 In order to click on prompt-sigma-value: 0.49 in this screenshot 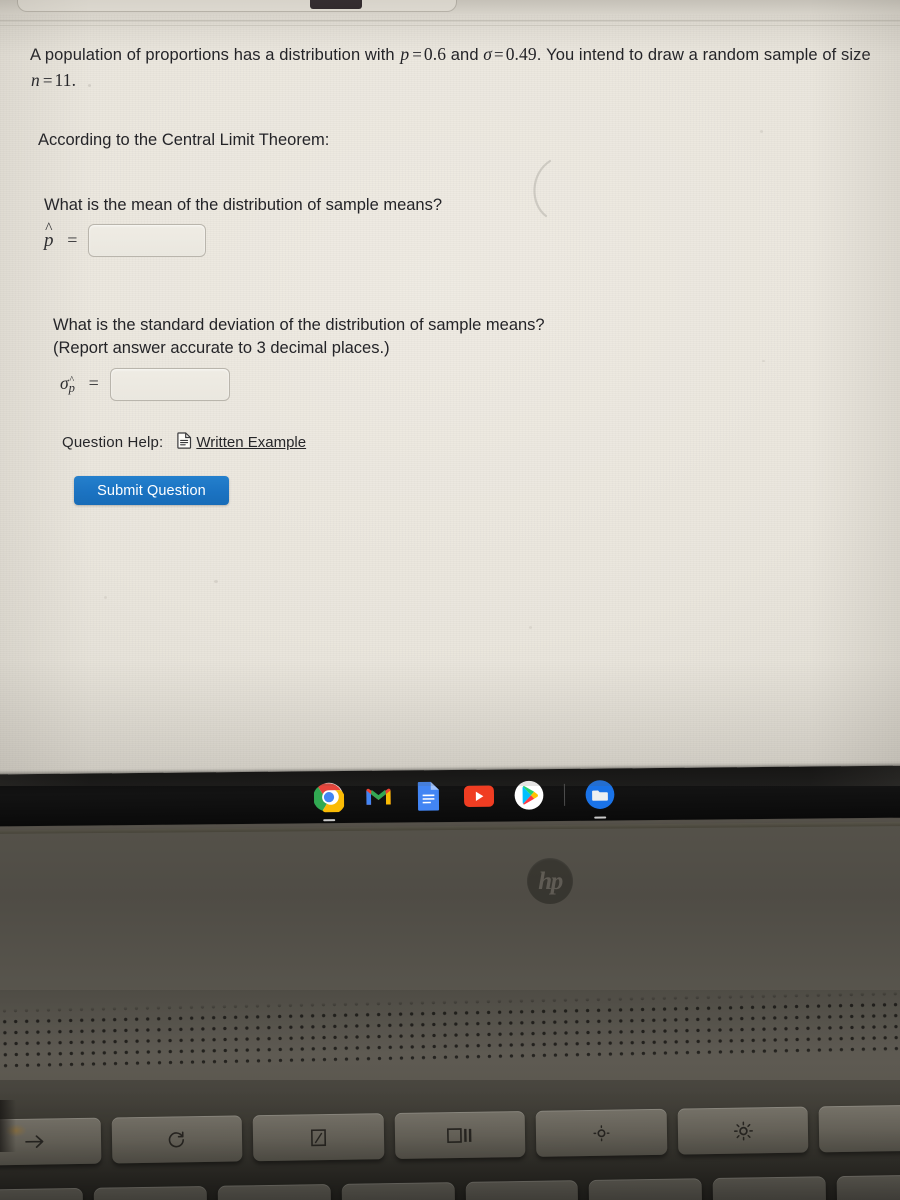, I will do `click(521, 54)`.